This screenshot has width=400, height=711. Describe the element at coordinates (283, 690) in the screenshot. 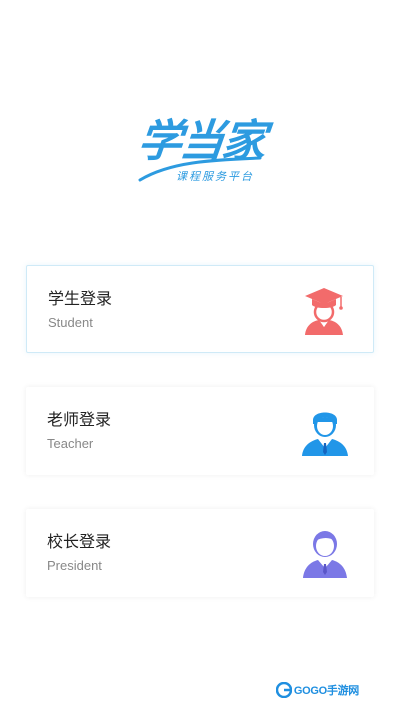

I see `gogo-logo-icon` at that location.